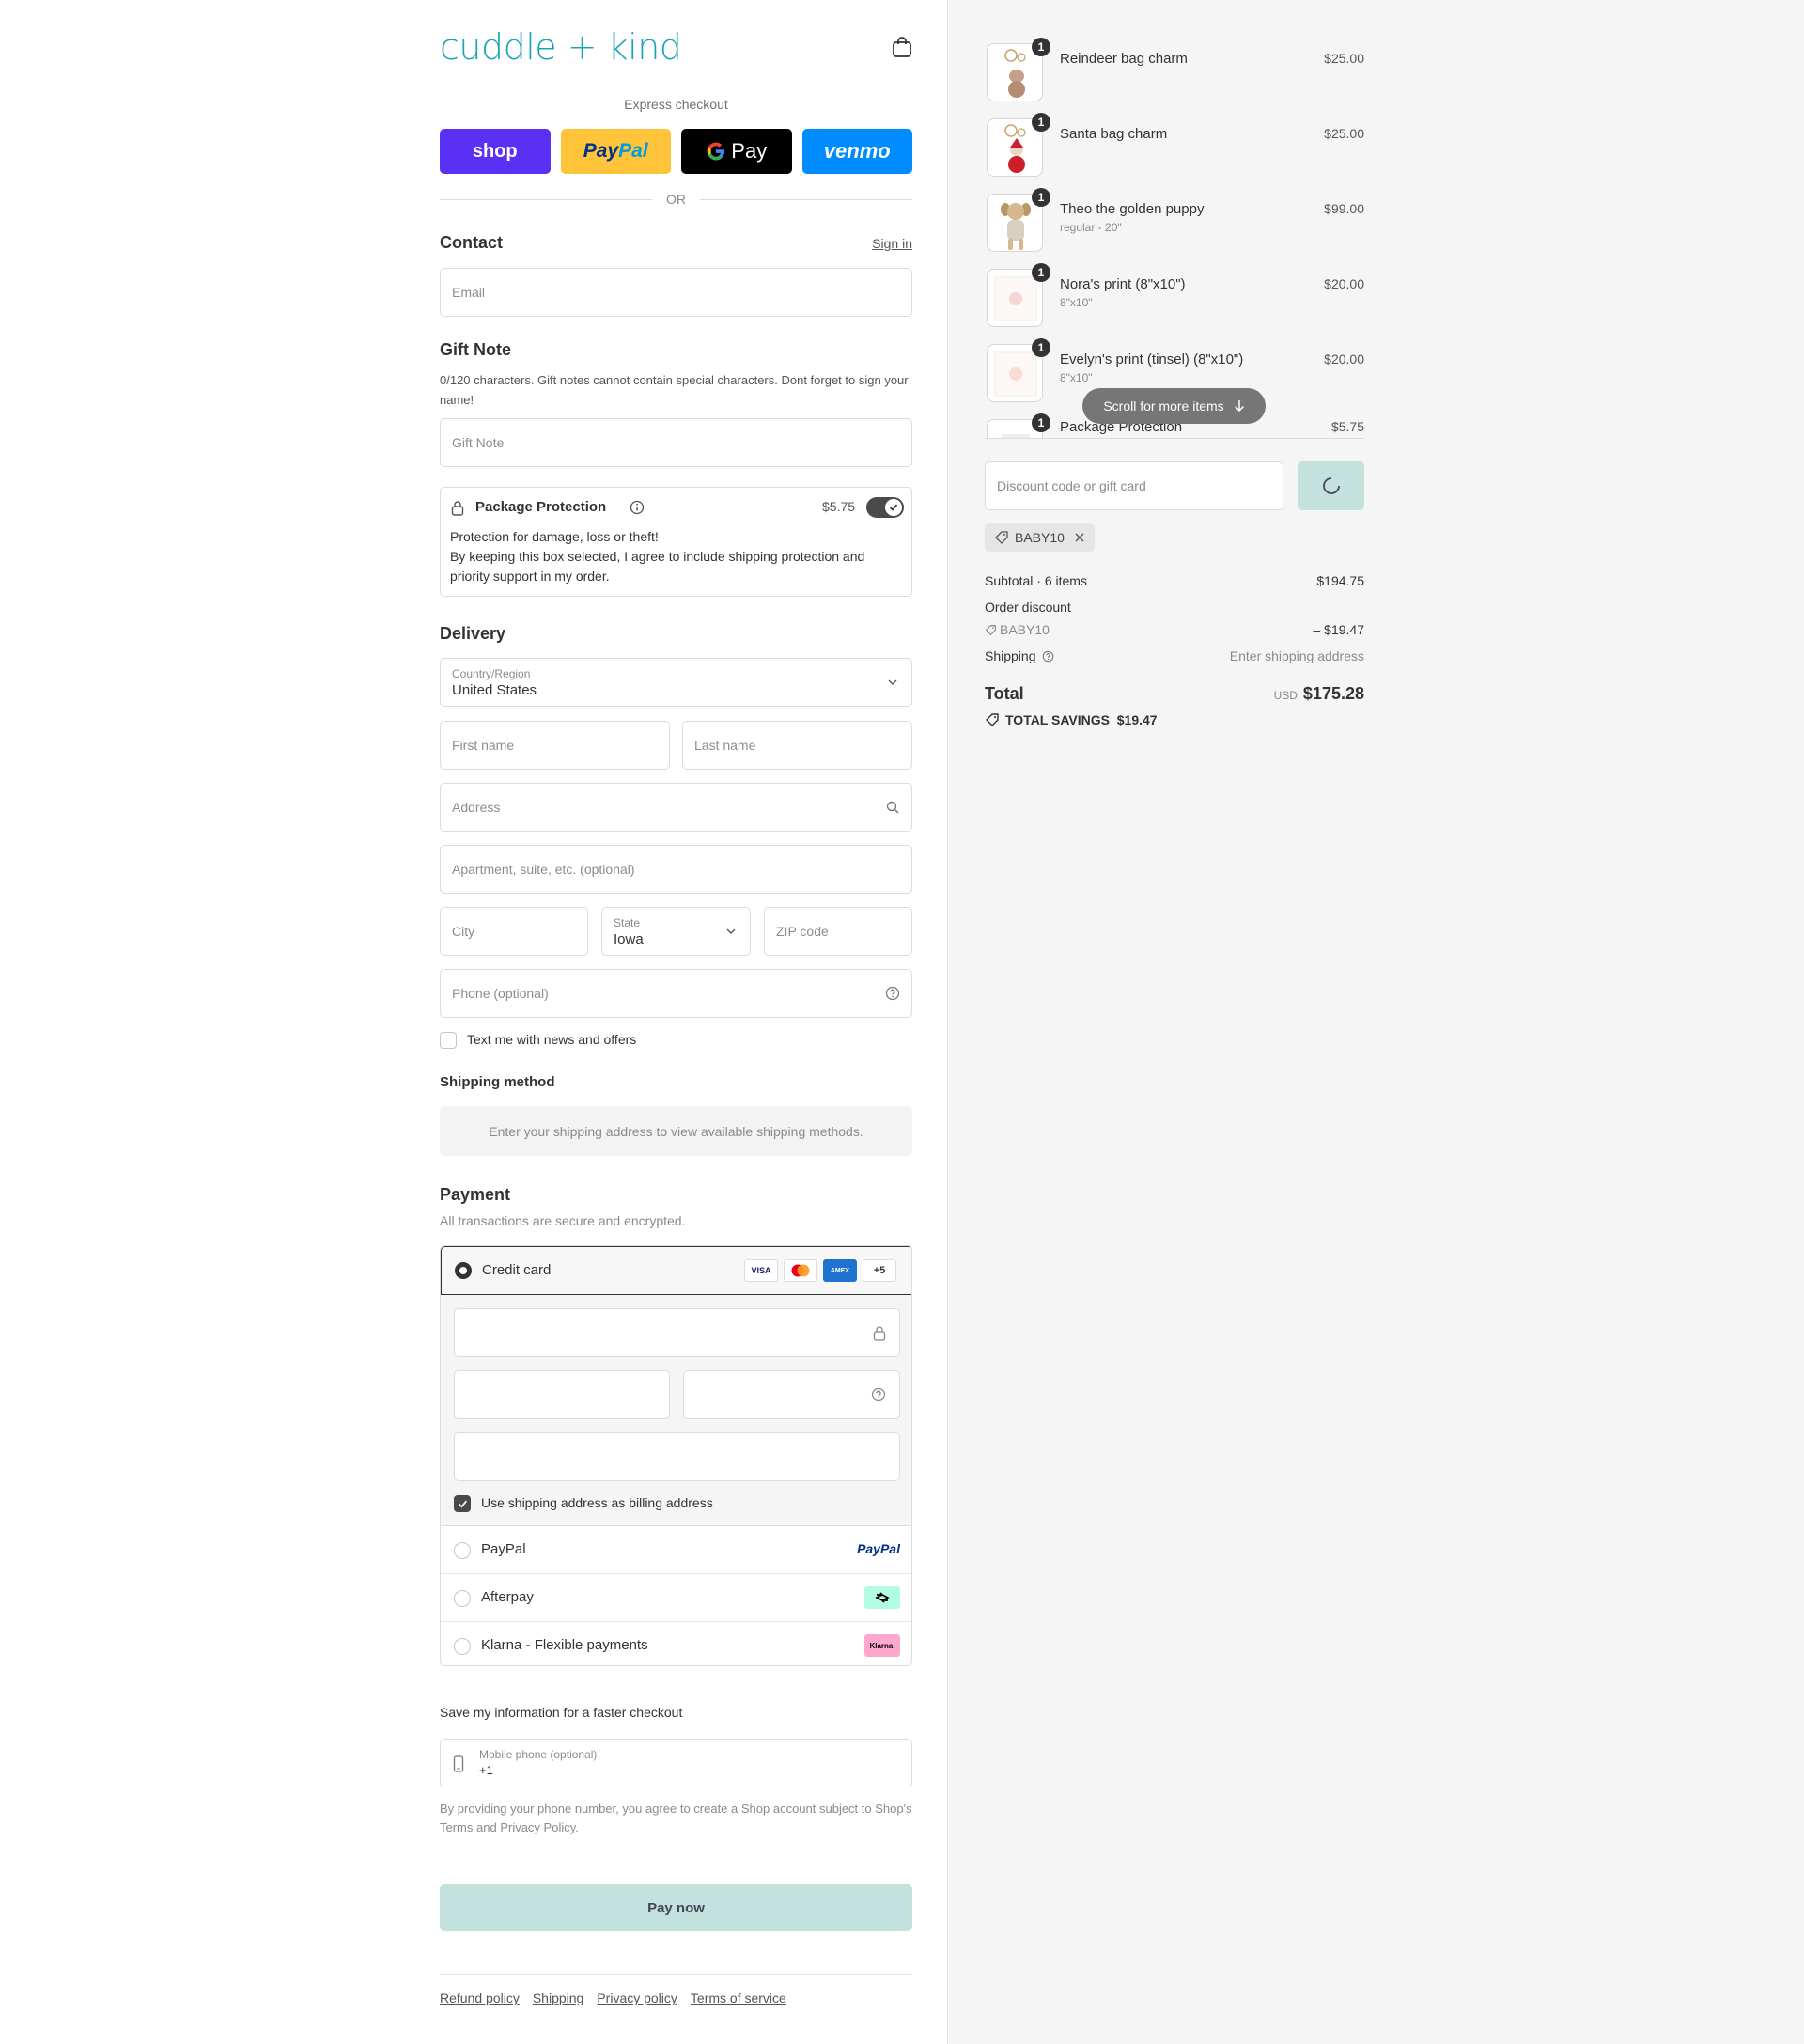 Image resolution: width=1804 pixels, height=2044 pixels. I want to click on more-cards-text: +5, so click(879, 1270).